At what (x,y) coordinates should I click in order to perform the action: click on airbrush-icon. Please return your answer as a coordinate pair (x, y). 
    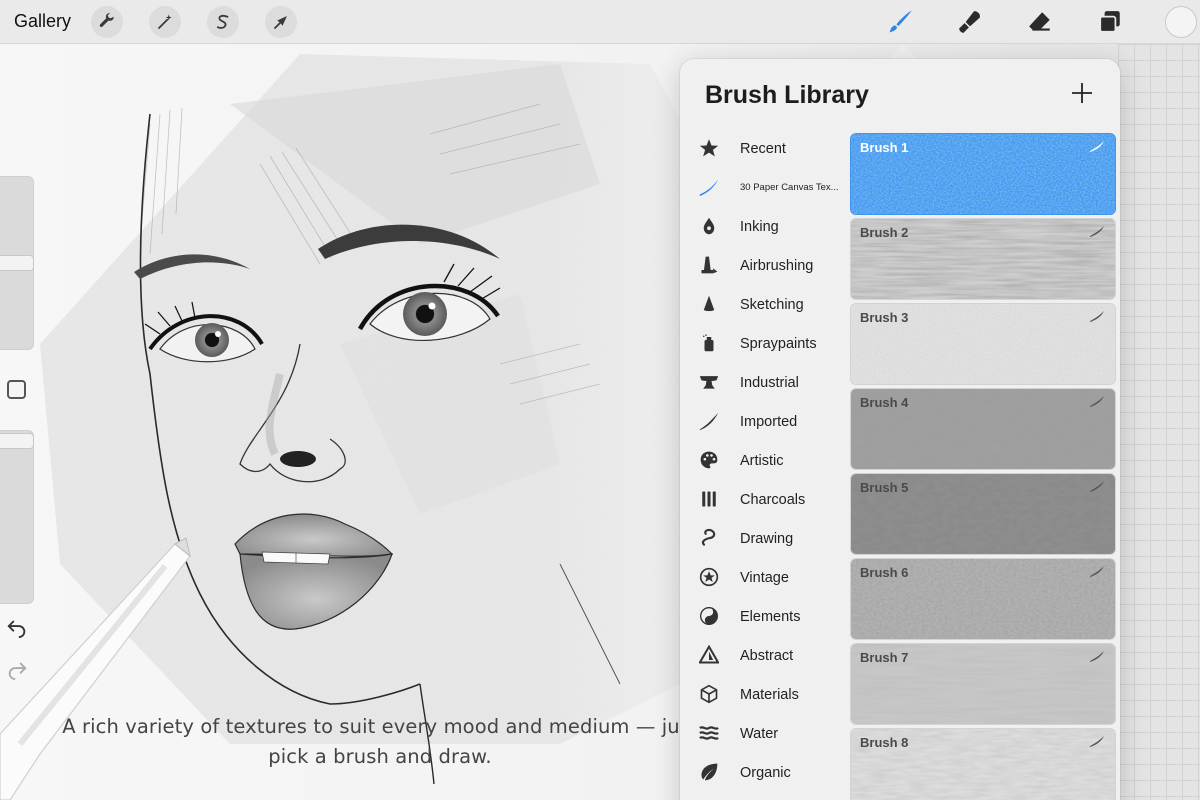
    Looking at the image, I should click on (709, 265).